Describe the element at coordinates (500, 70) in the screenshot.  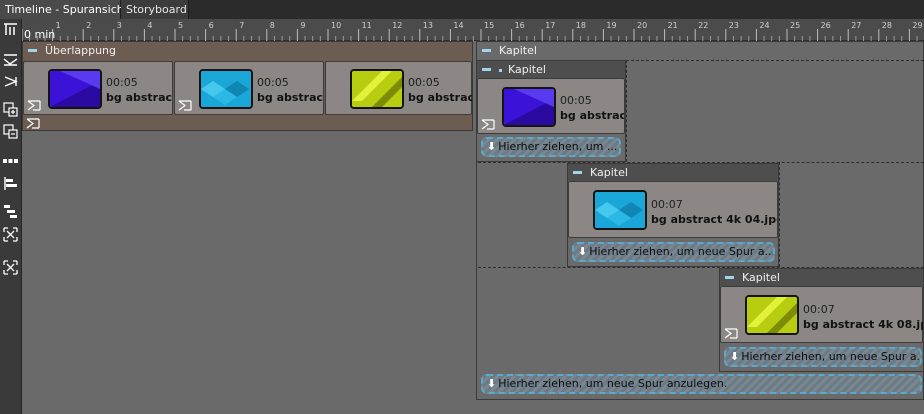
I see `chapter-dot-icon` at that location.